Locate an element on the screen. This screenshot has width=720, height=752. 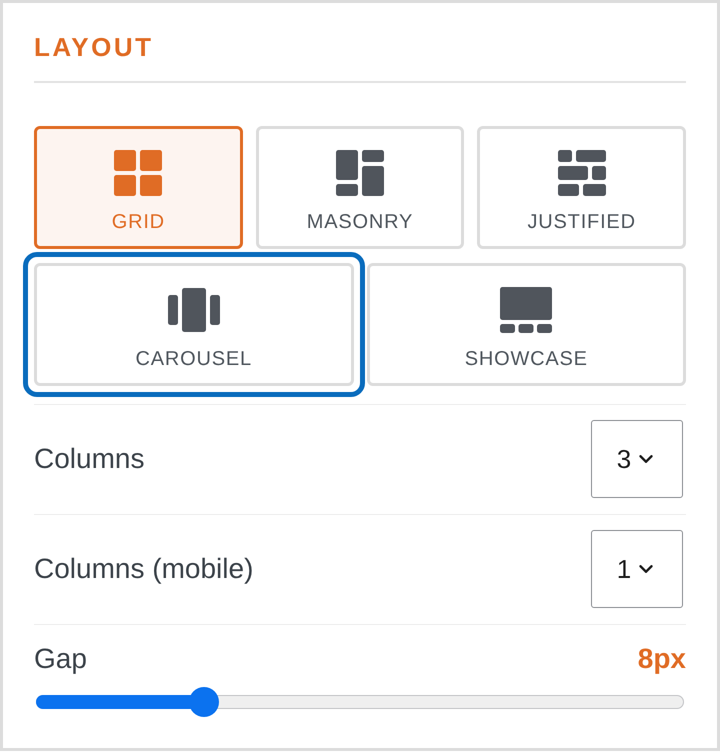
section-title: LAYOUT is located at coordinates (94, 47).